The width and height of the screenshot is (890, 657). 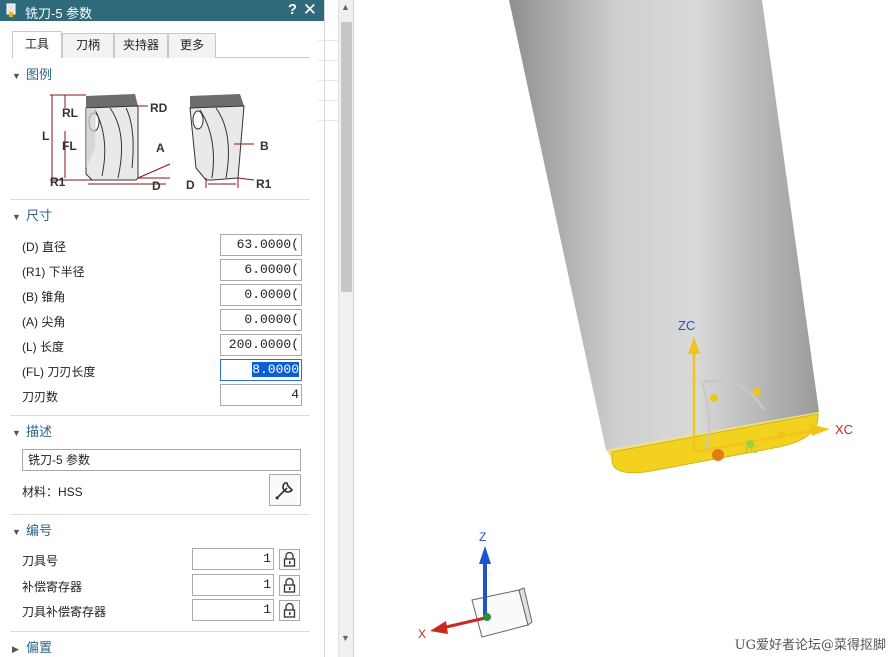 What do you see at coordinates (482, 537) in the screenshot?
I see `z-axis-label: Z` at bounding box center [482, 537].